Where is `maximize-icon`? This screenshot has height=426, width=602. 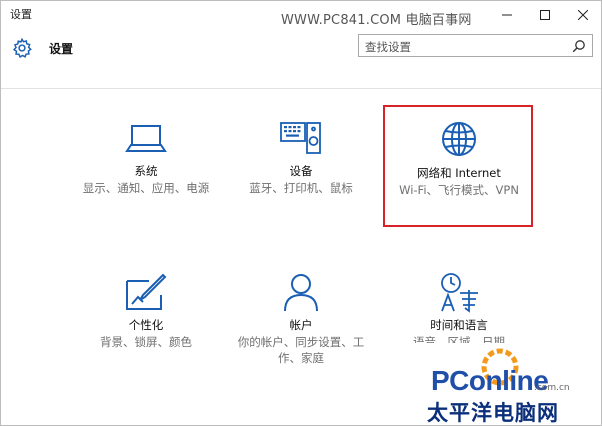
maximize-icon is located at coordinates (545, 15).